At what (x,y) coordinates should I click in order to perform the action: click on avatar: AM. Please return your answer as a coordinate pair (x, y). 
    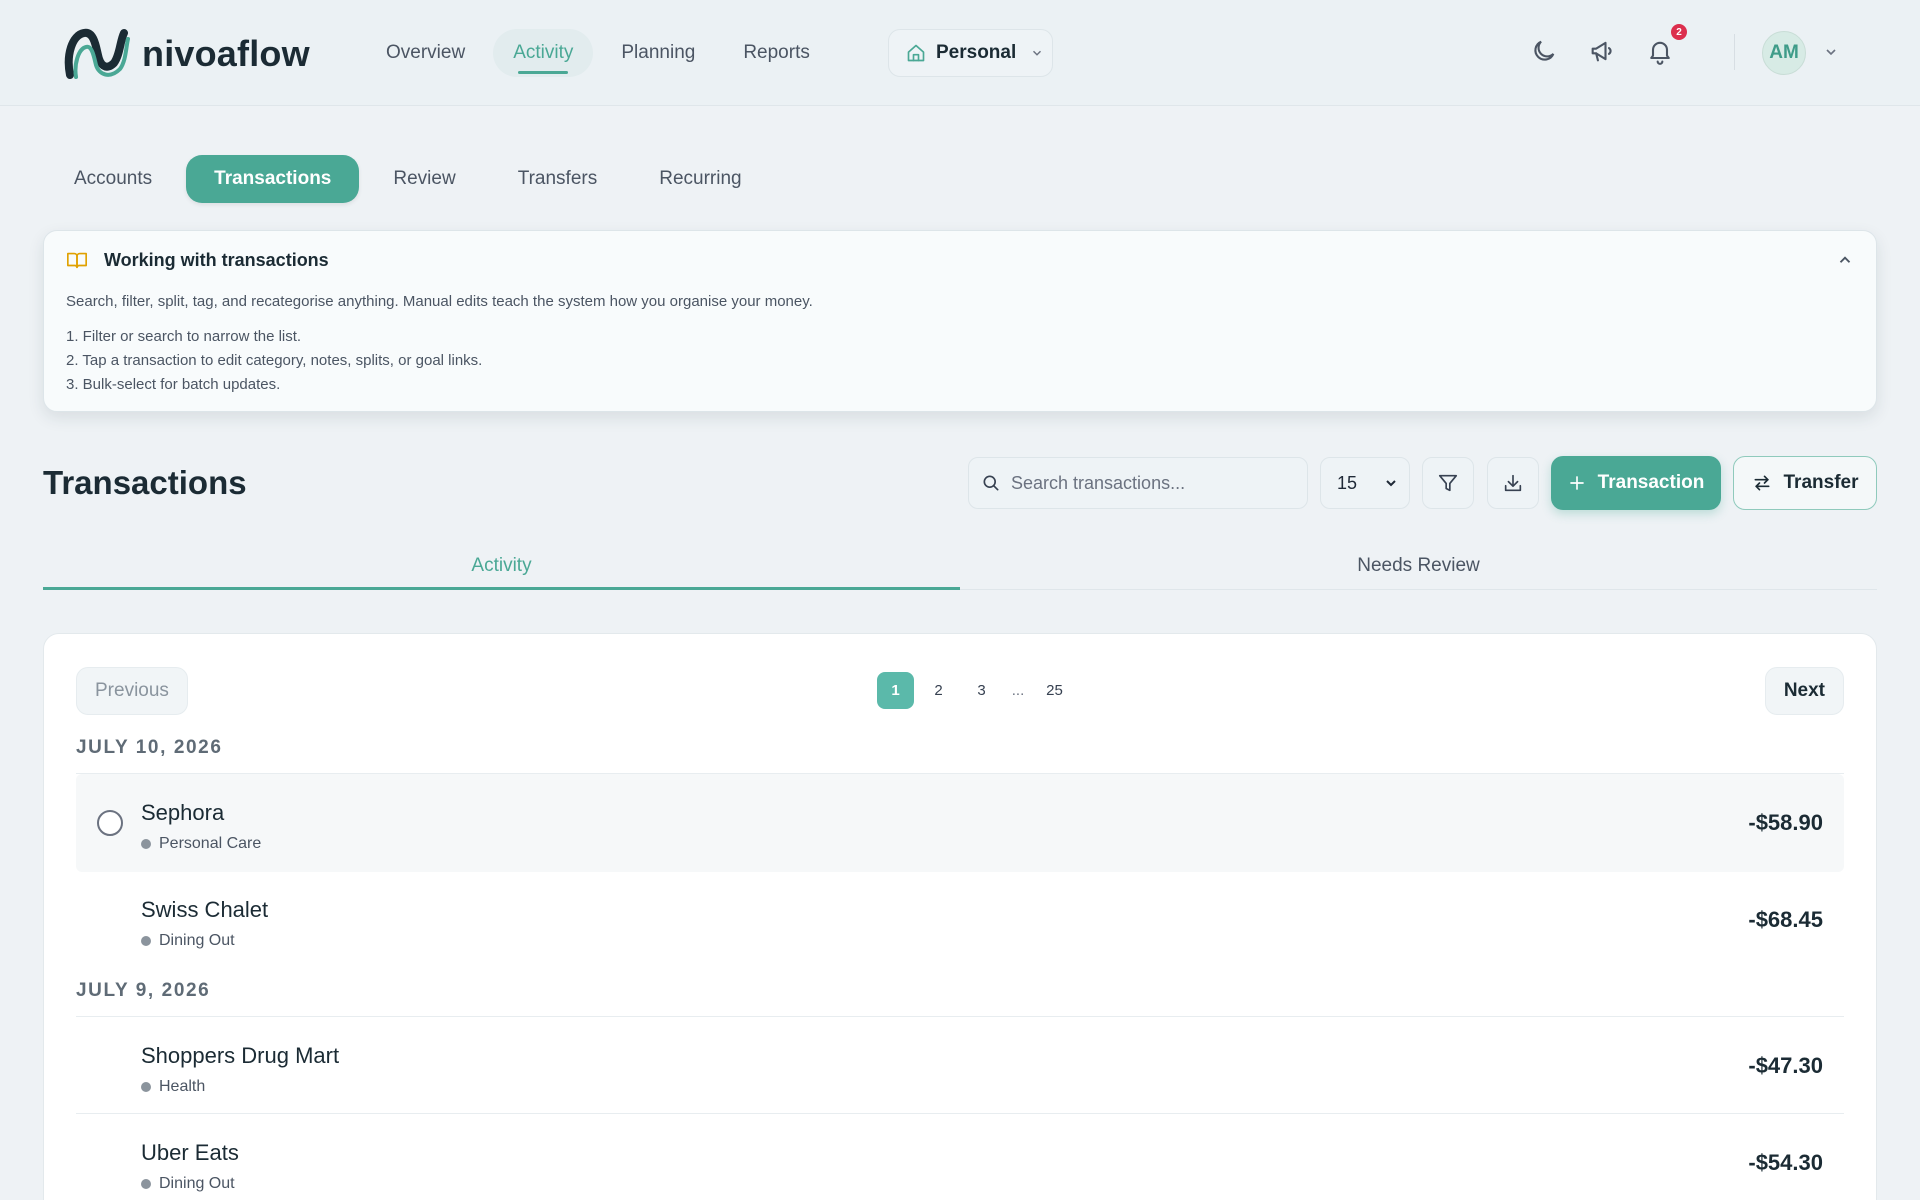
    Looking at the image, I should click on (1784, 53).